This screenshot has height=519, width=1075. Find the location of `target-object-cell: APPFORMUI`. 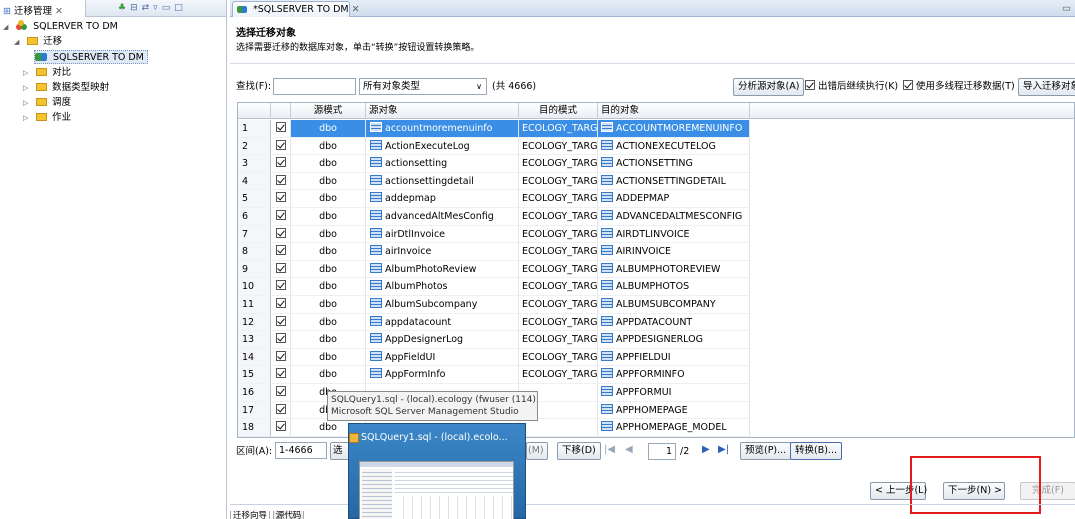

target-object-cell: APPFORMUI is located at coordinates (674, 393).